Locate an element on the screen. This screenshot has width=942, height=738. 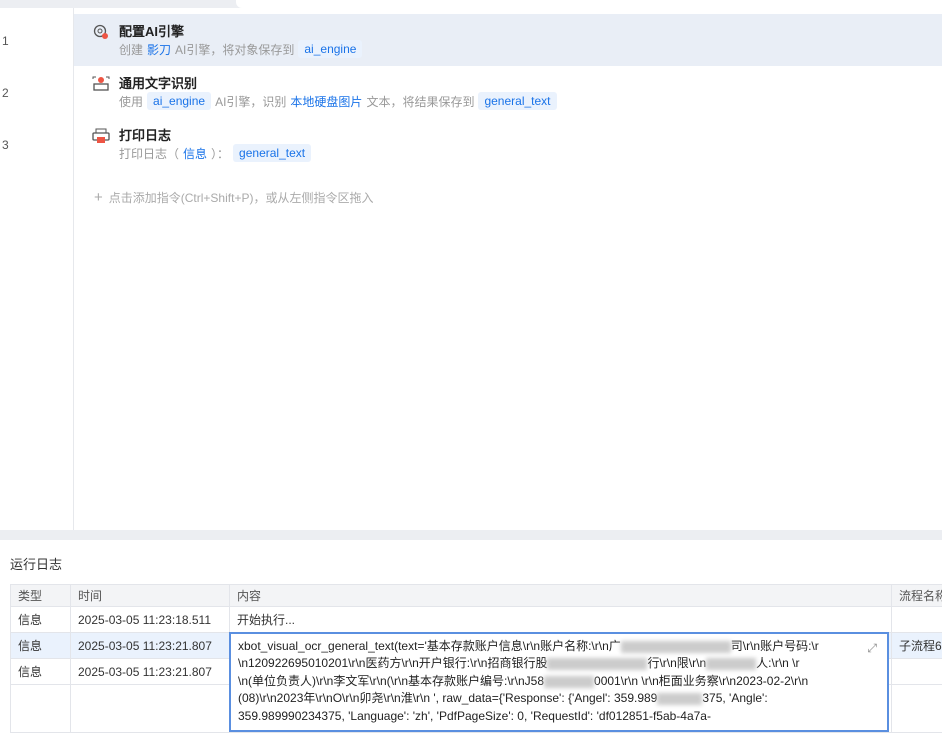
log-text: 375, 'Angle': is located at coordinates (735, 698).